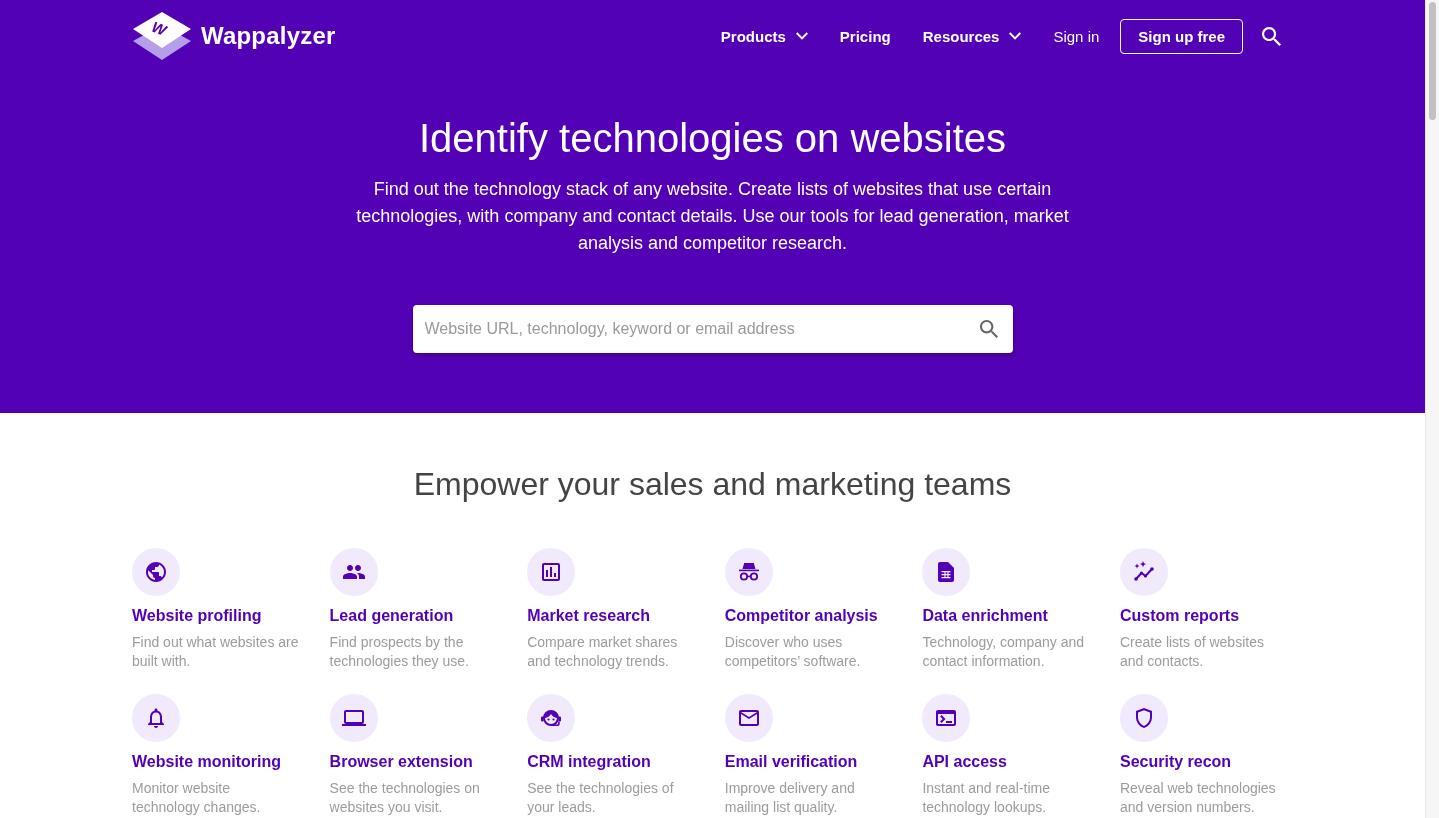 The height and width of the screenshot is (818, 1439). Describe the element at coordinates (1432, 61) in the screenshot. I see `scrollbar-thumb` at that location.